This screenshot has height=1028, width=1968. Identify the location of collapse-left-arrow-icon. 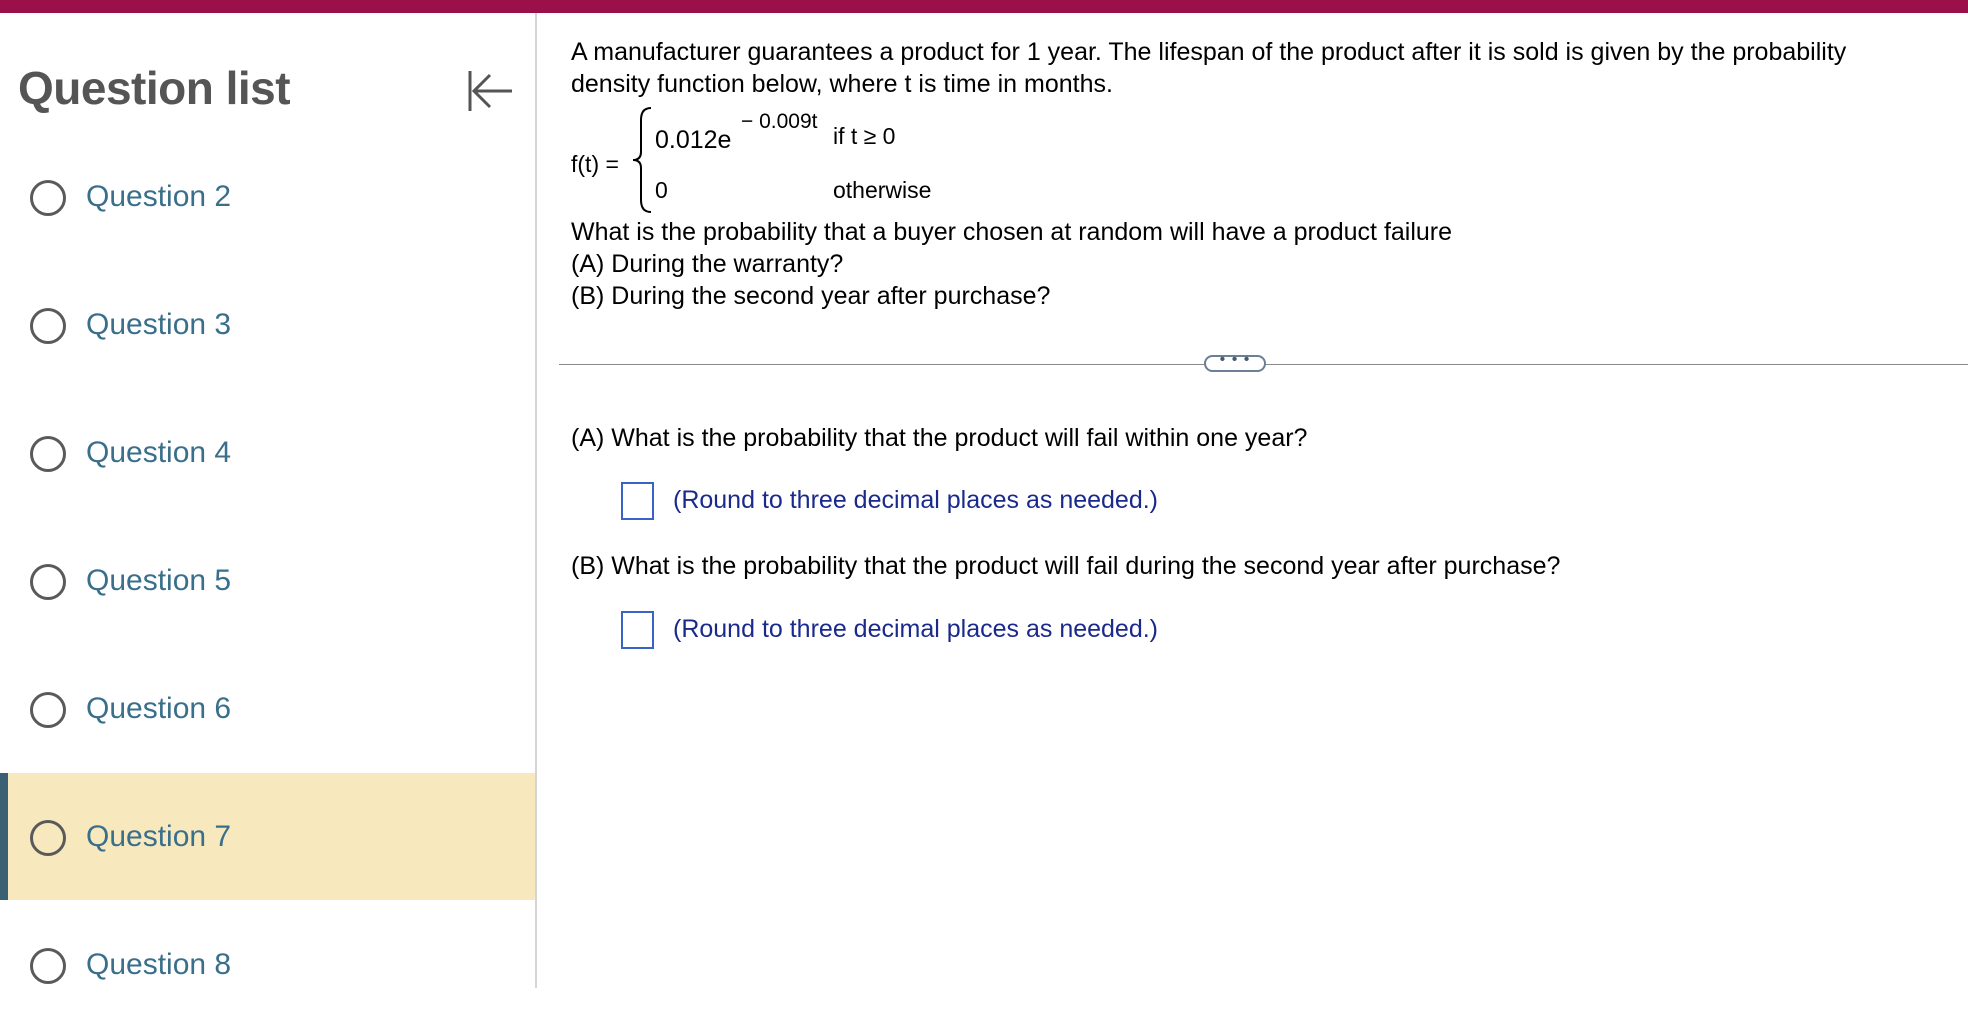
(490, 91).